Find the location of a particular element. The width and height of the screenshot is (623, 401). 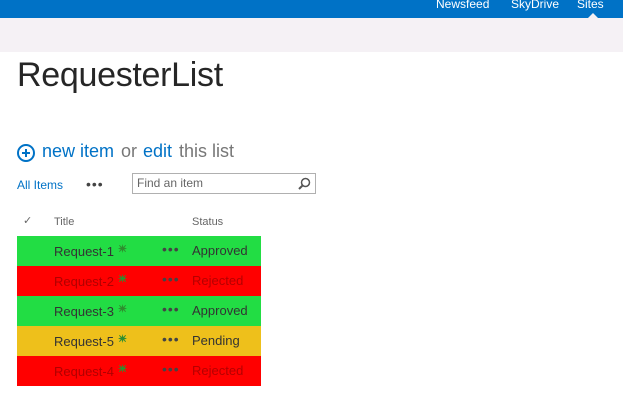

ribbon-bar is located at coordinates (311, 35).